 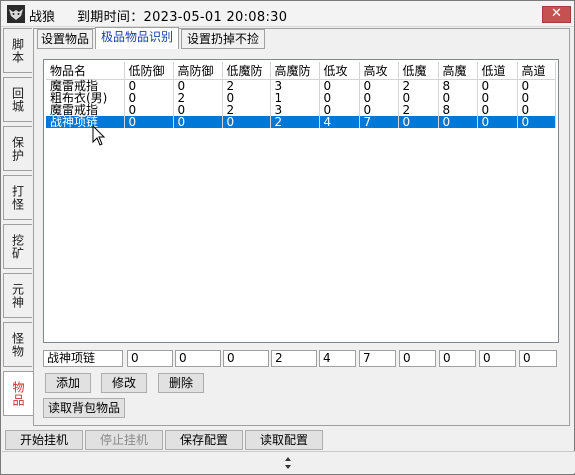 What do you see at coordinates (85, 71) in the screenshot?
I see `column-header: 物品名` at bounding box center [85, 71].